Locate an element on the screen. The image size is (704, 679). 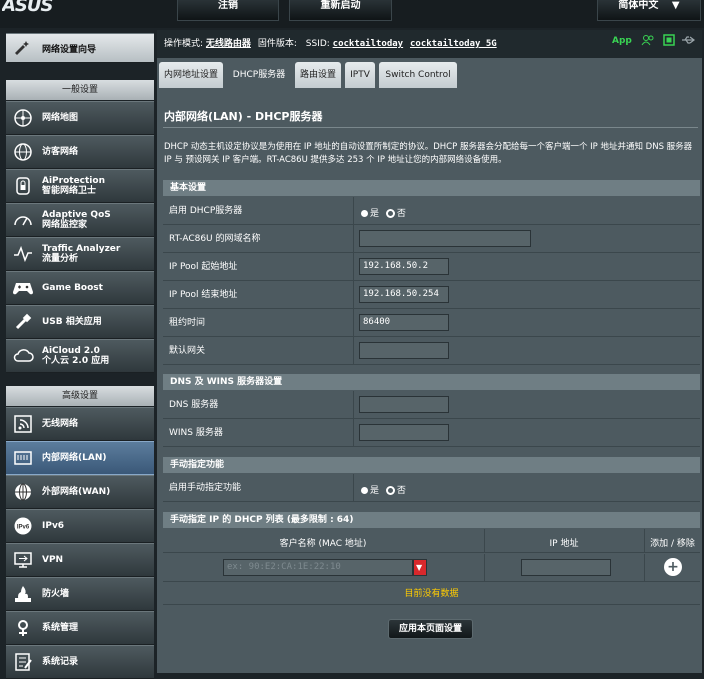
tab-route: 路由设置 is located at coordinates (318, 75).